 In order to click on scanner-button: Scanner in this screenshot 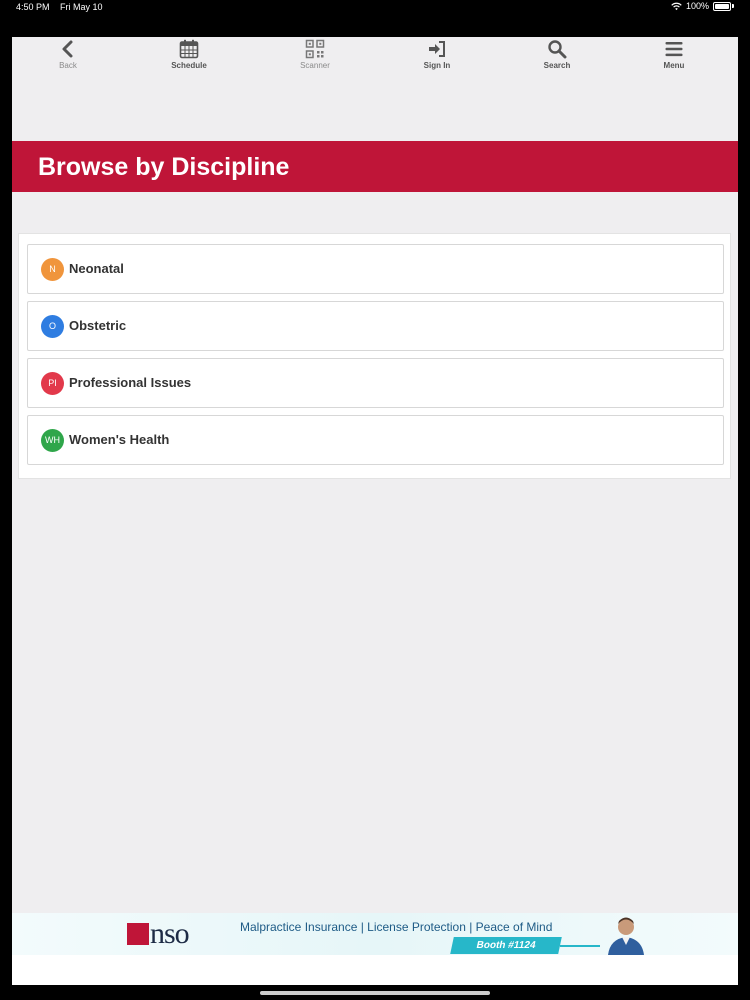, I will do `click(315, 57)`.